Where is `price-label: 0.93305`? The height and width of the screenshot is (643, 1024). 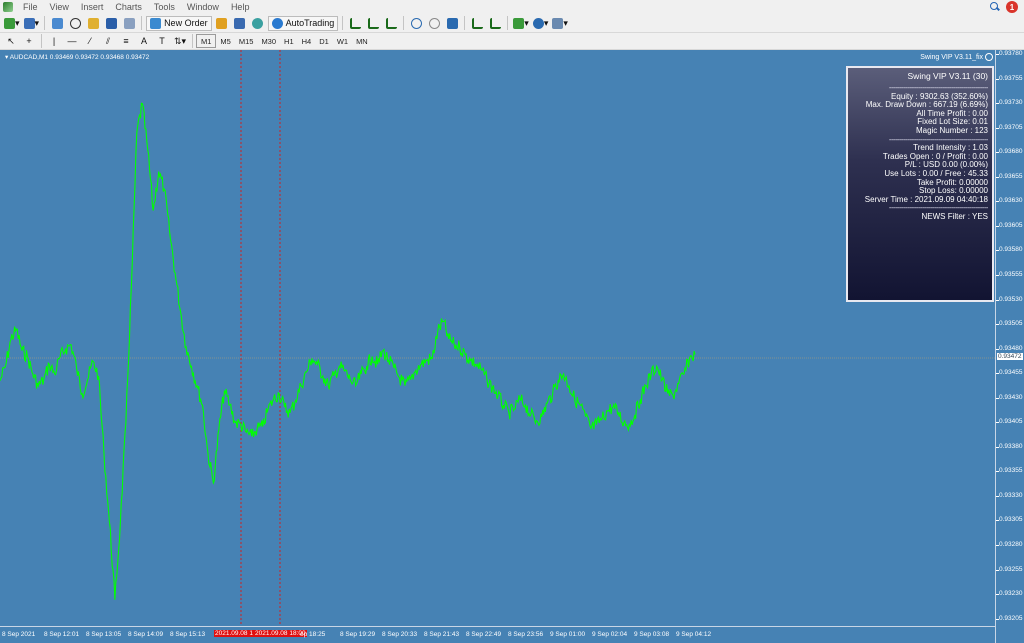
price-label: 0.93305 is located at coordinates (1011, 520).